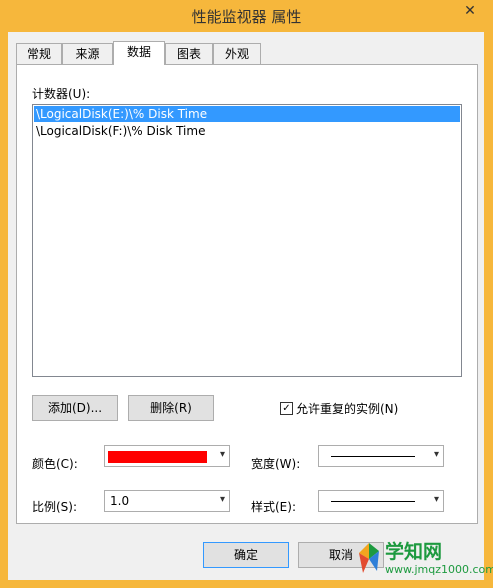 The image size is (493, 588). Describe the element at coordinates (61, 94) in the screenshot. I see `counters-label: 计数器(U):` at that location.